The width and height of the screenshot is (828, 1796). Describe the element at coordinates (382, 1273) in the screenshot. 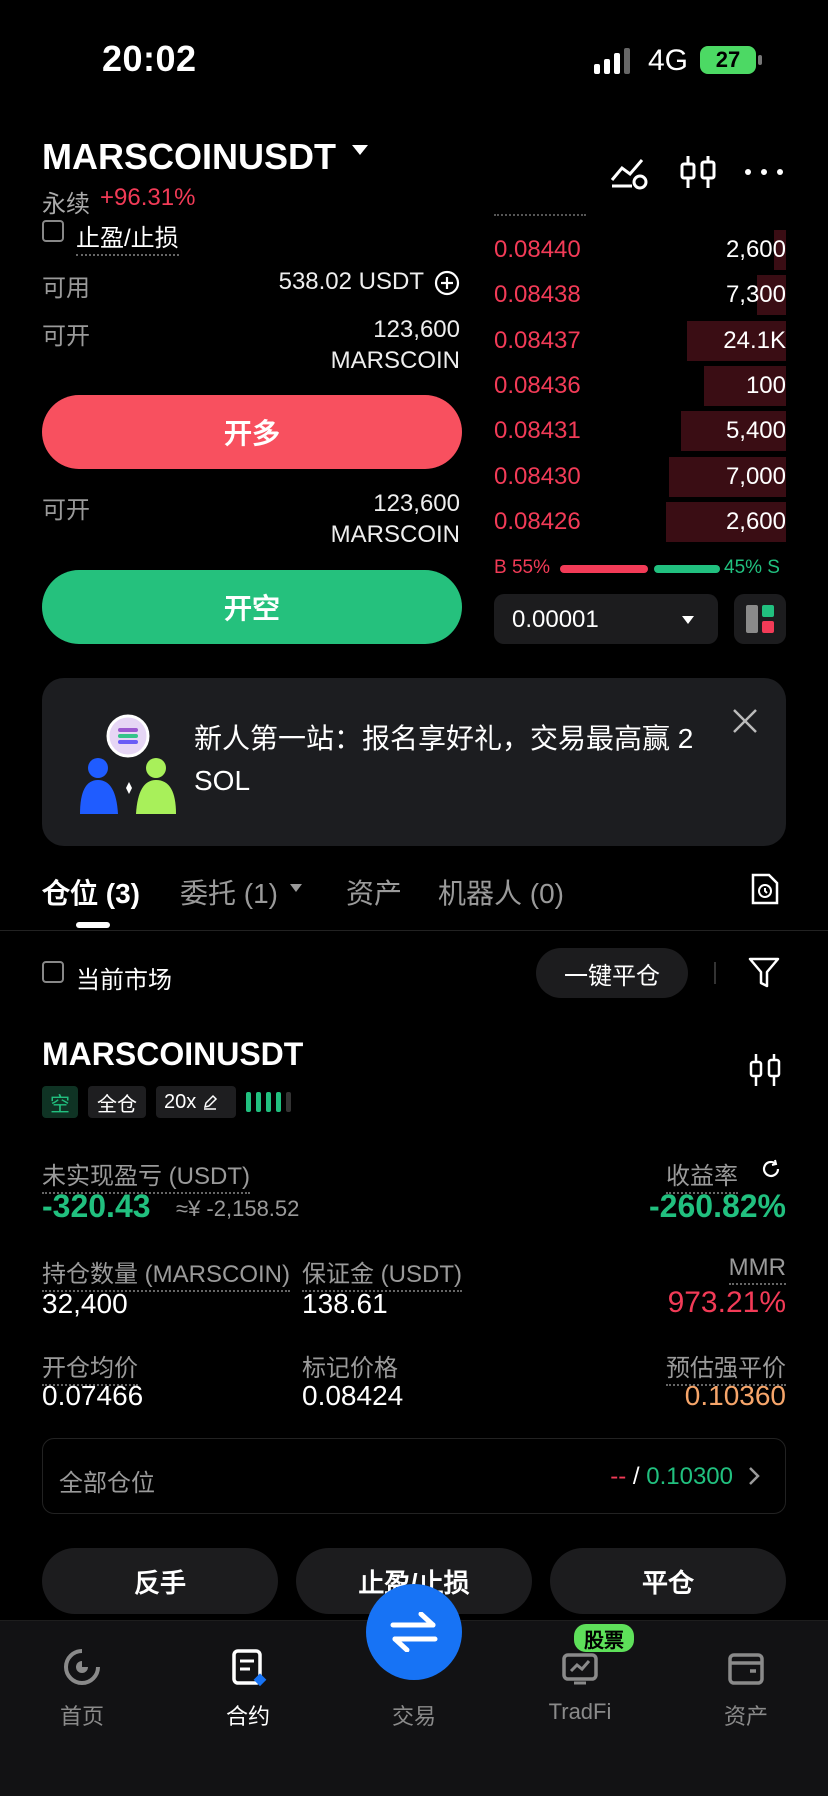

I see `margin-label: 保证金 (USDT)` at that location.